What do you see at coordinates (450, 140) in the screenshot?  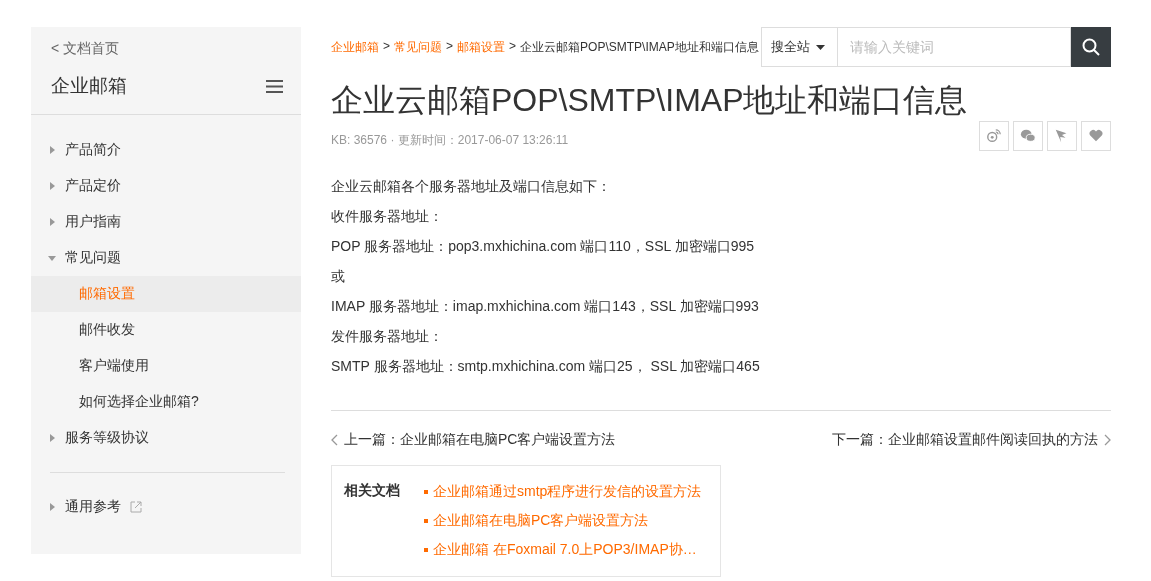 I see `article-meta: KB: 36576 · 更新时间：2017-06-07 13:26:11` at bounding box center [450, 140].